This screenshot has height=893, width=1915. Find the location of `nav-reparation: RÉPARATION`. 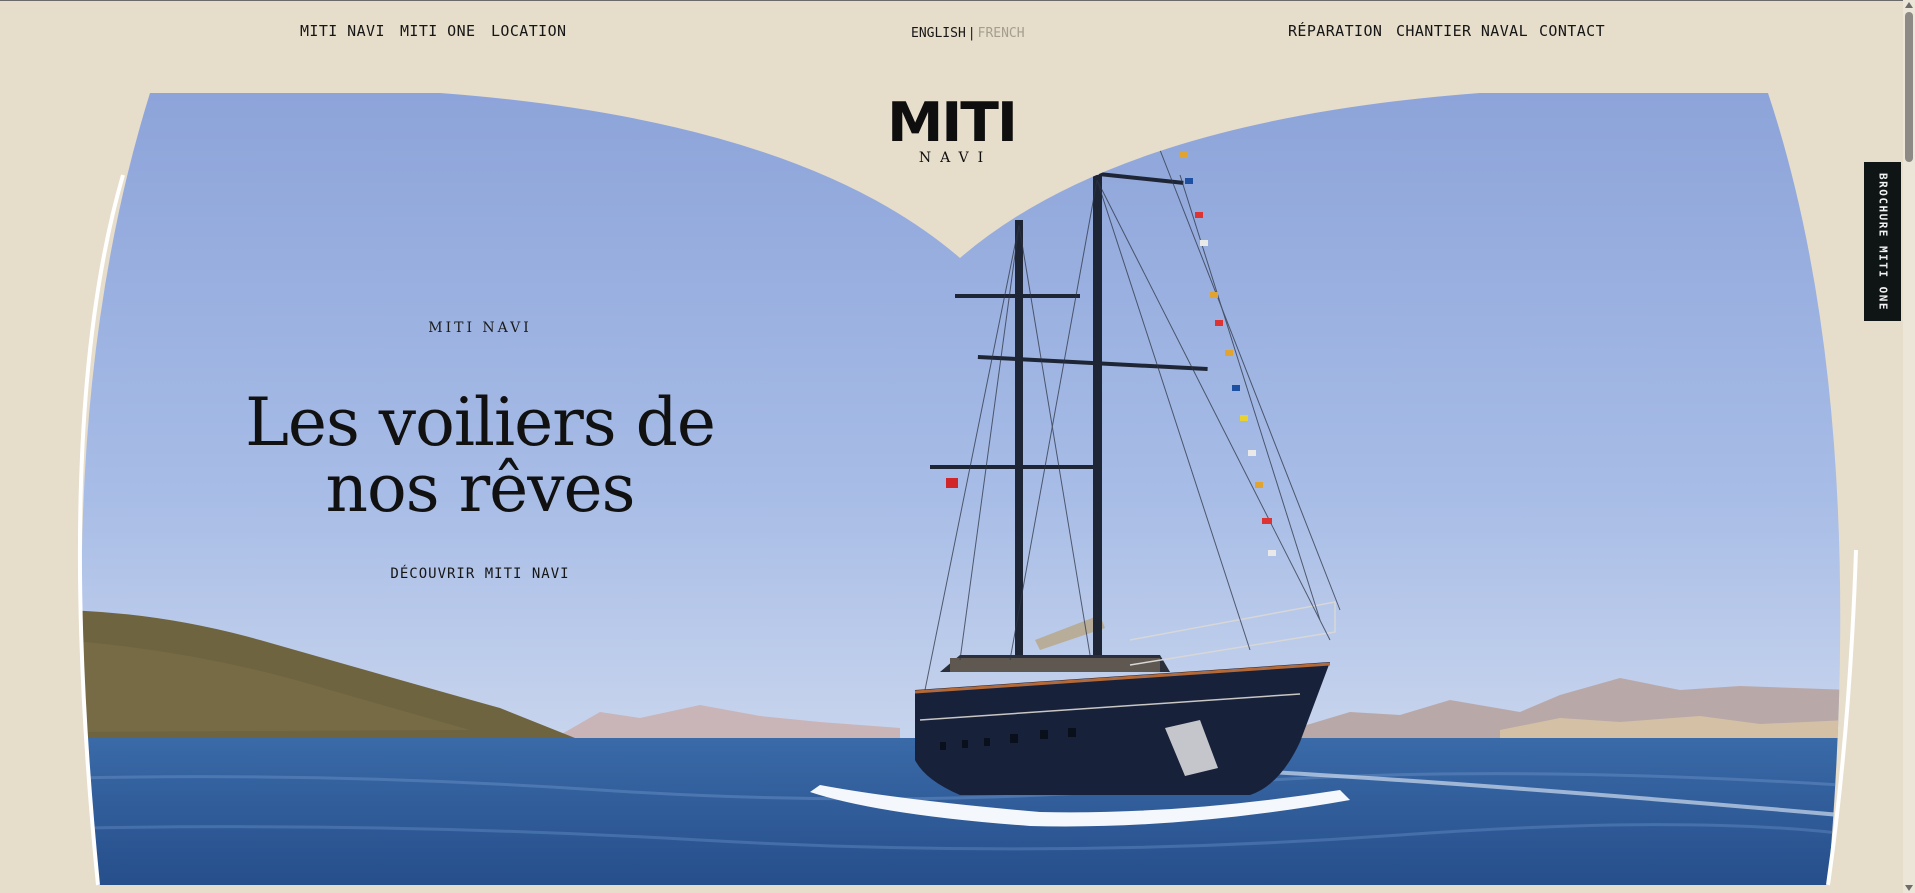

nav-reparation: RÉPARATION is located at coordinates (1335, 31).